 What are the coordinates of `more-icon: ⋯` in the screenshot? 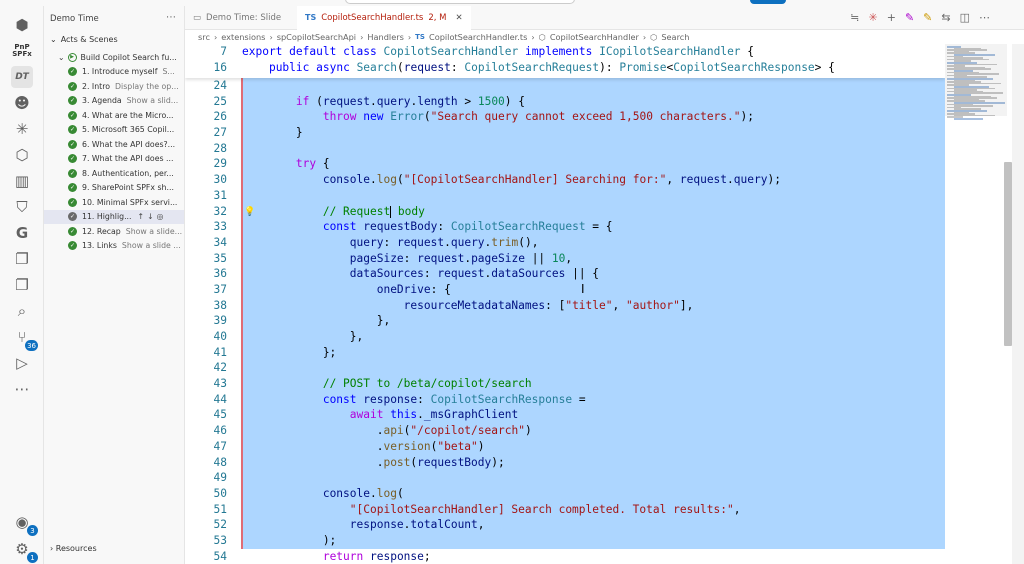 It's located at (22, 389).